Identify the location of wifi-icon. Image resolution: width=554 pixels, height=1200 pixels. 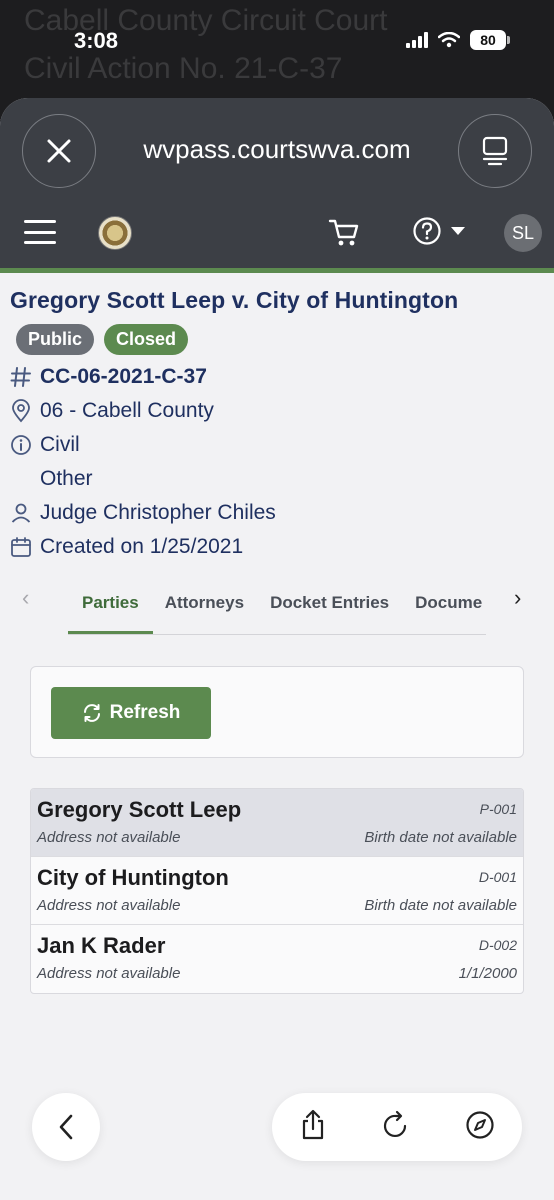
(449, 40).